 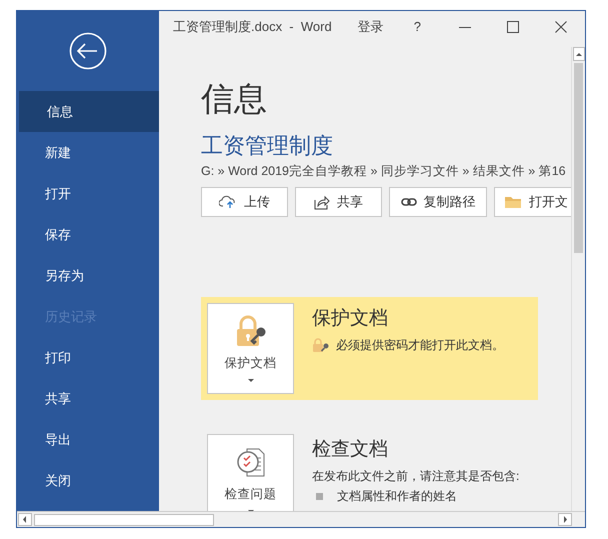 What do you see at coordinates (319, 496) in the screenshot?
I see `bullet-icon` at bounding box center [319, 496].